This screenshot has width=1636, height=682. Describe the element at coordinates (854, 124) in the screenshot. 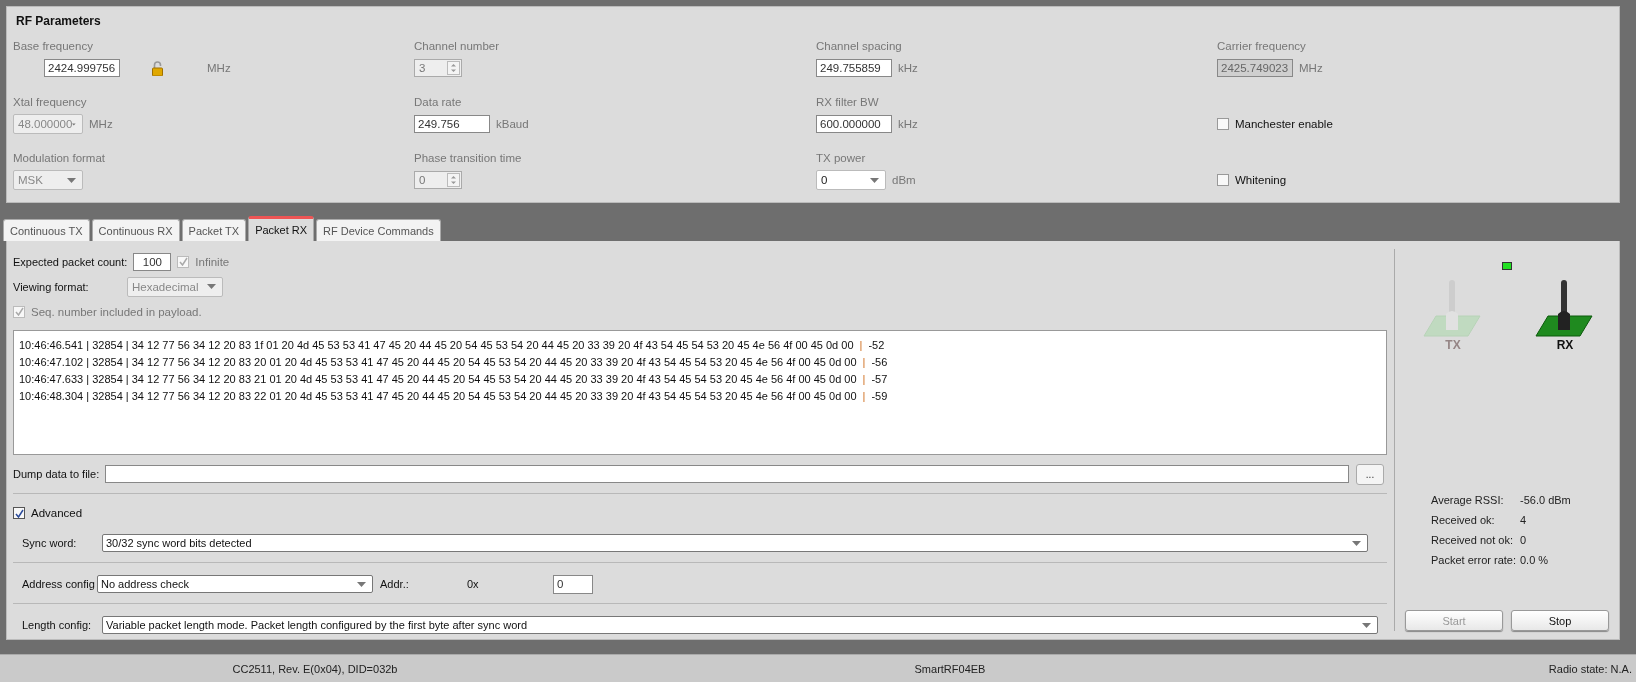

I see `input-field: 600.000000` at that location.